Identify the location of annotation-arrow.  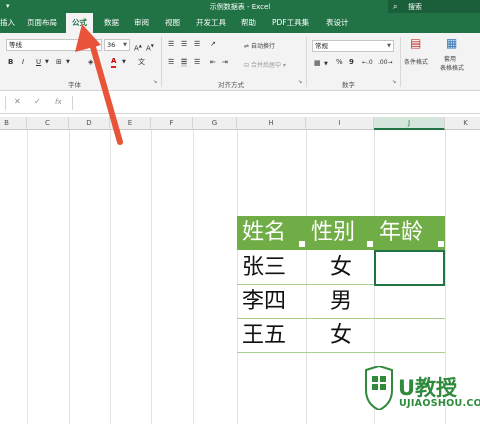
(99, 84).